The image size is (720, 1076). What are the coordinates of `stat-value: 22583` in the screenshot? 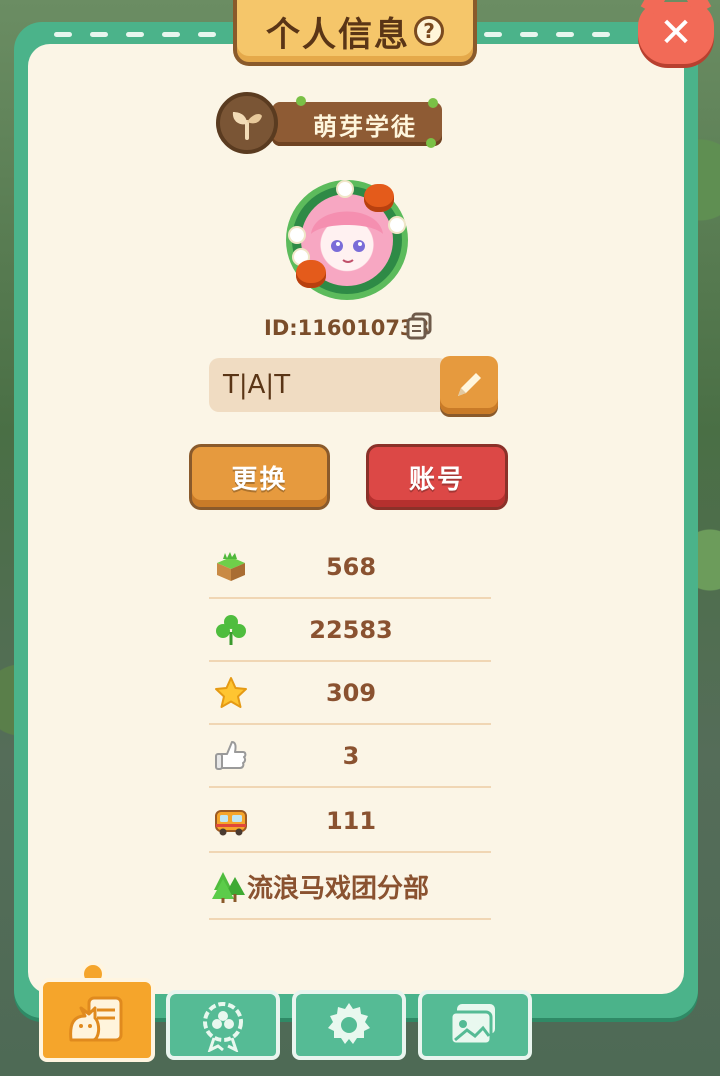 It's located at (351, 629).